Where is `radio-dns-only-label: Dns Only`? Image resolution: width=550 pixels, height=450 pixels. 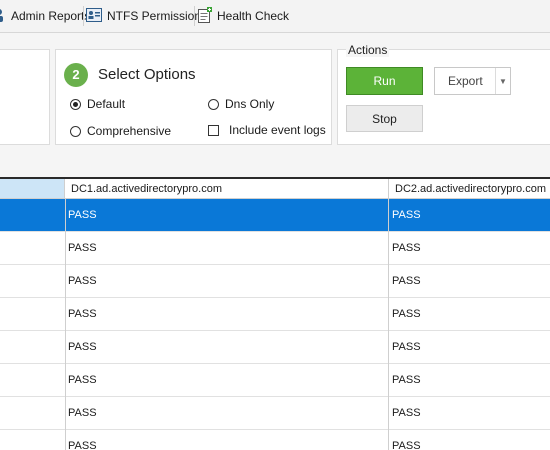 radio-dns-only-label: Dns Only is located at coordinates (250, 104).